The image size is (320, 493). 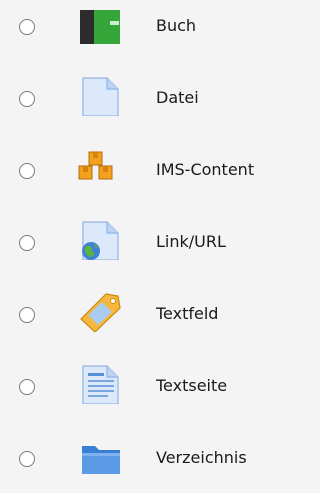 What do you see at coordinates (142, 174) in the screenshot?
I see `list-item-ims-content: IMS-Content` at bounding box center [142, 174].